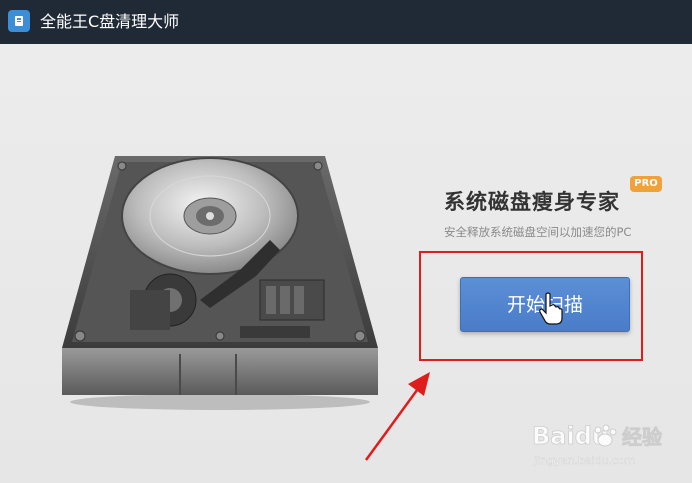  What do you see at coordinates (584, 460) in the screenshot?
I see `watermark-url: jingyan.baidu.com` at bounding box center [584, 460].